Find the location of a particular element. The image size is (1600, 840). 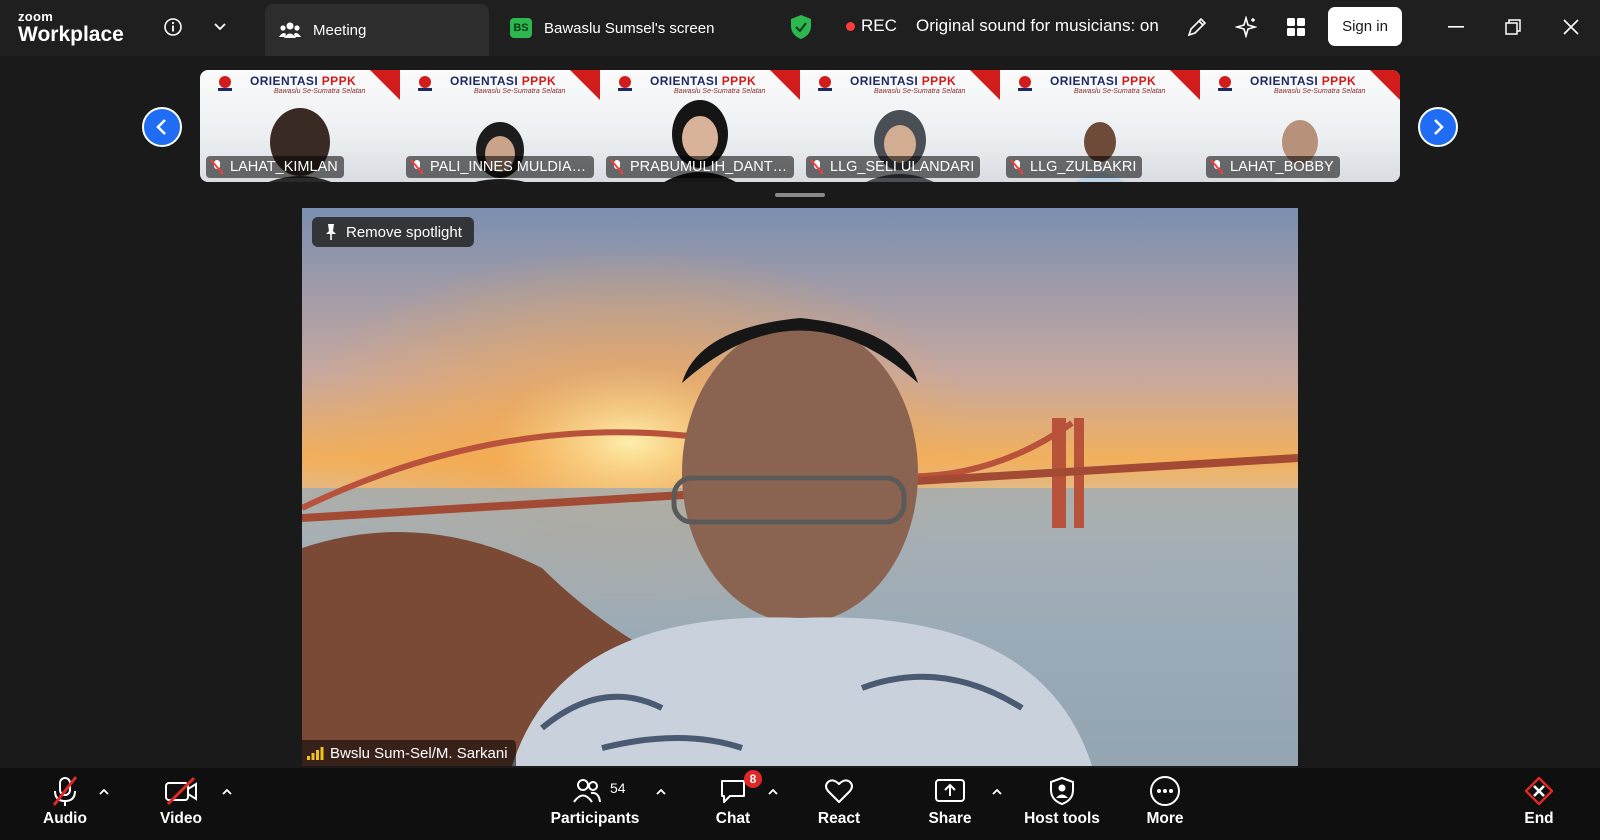

more-button: More is located at coordinates (1165, 804).